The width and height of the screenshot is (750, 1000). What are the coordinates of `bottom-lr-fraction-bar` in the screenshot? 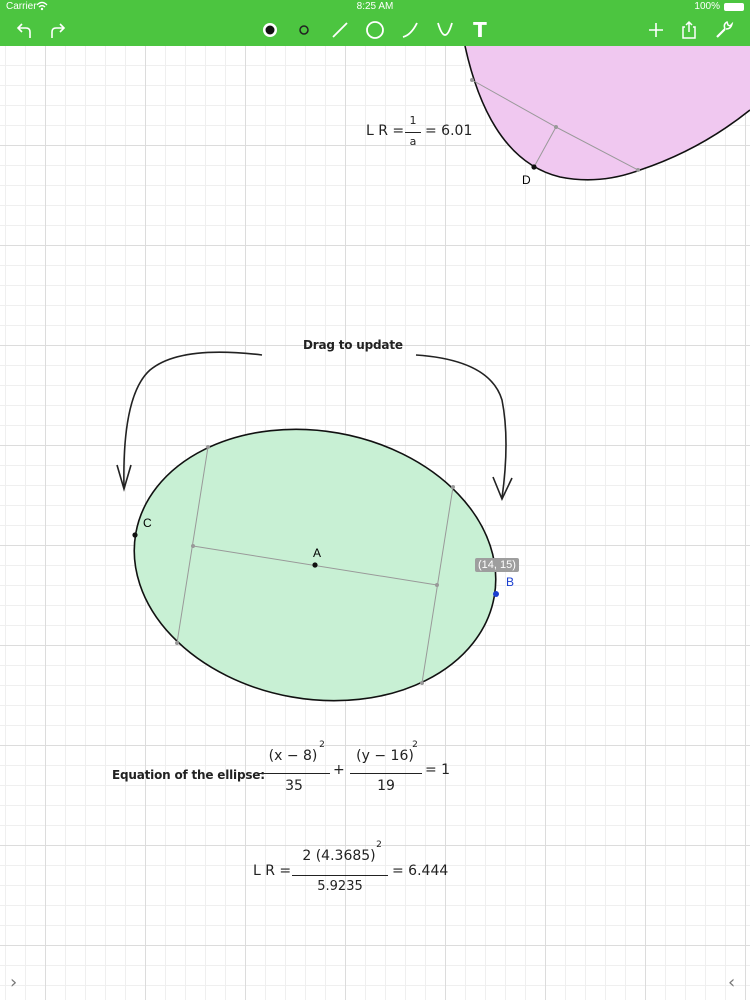 It's located at (340, 875).